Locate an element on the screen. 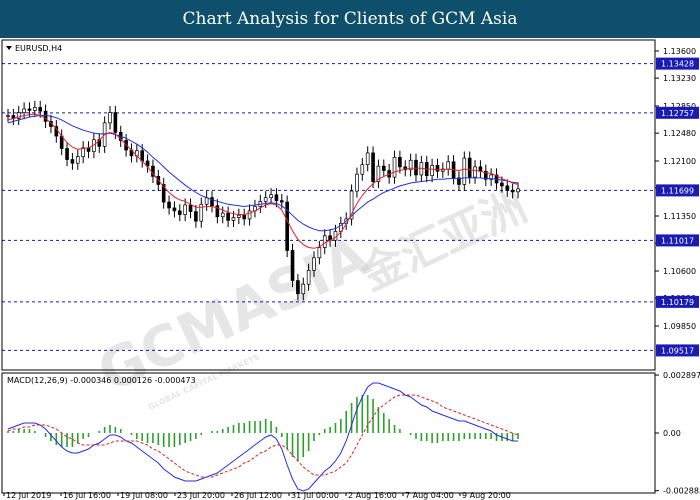 The image size is (700, 500). macd-signal-line is located at coordinates (263, 436).